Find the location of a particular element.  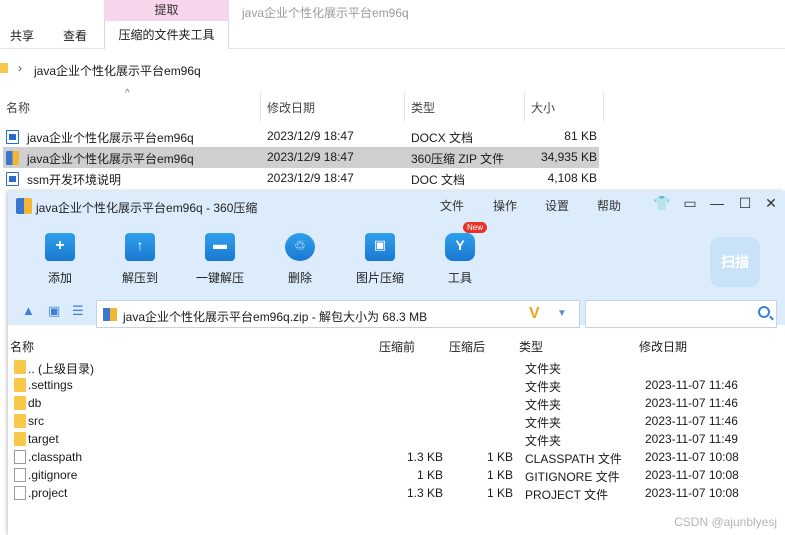

extract-to-label: 解压到 is located at coordinates (139, 278).